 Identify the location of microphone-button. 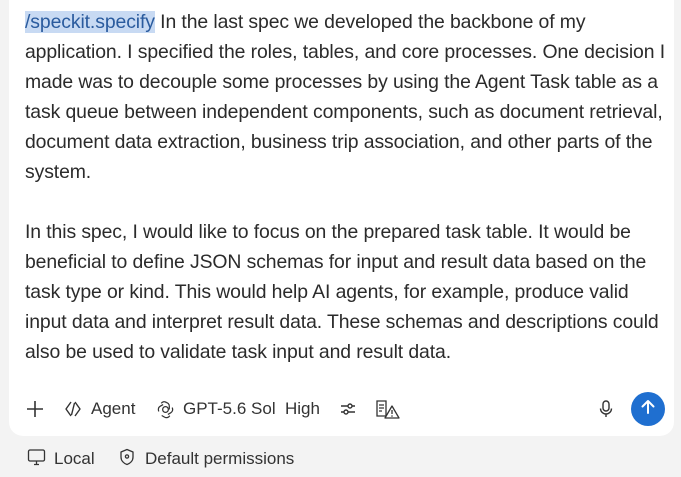
(606, 409).